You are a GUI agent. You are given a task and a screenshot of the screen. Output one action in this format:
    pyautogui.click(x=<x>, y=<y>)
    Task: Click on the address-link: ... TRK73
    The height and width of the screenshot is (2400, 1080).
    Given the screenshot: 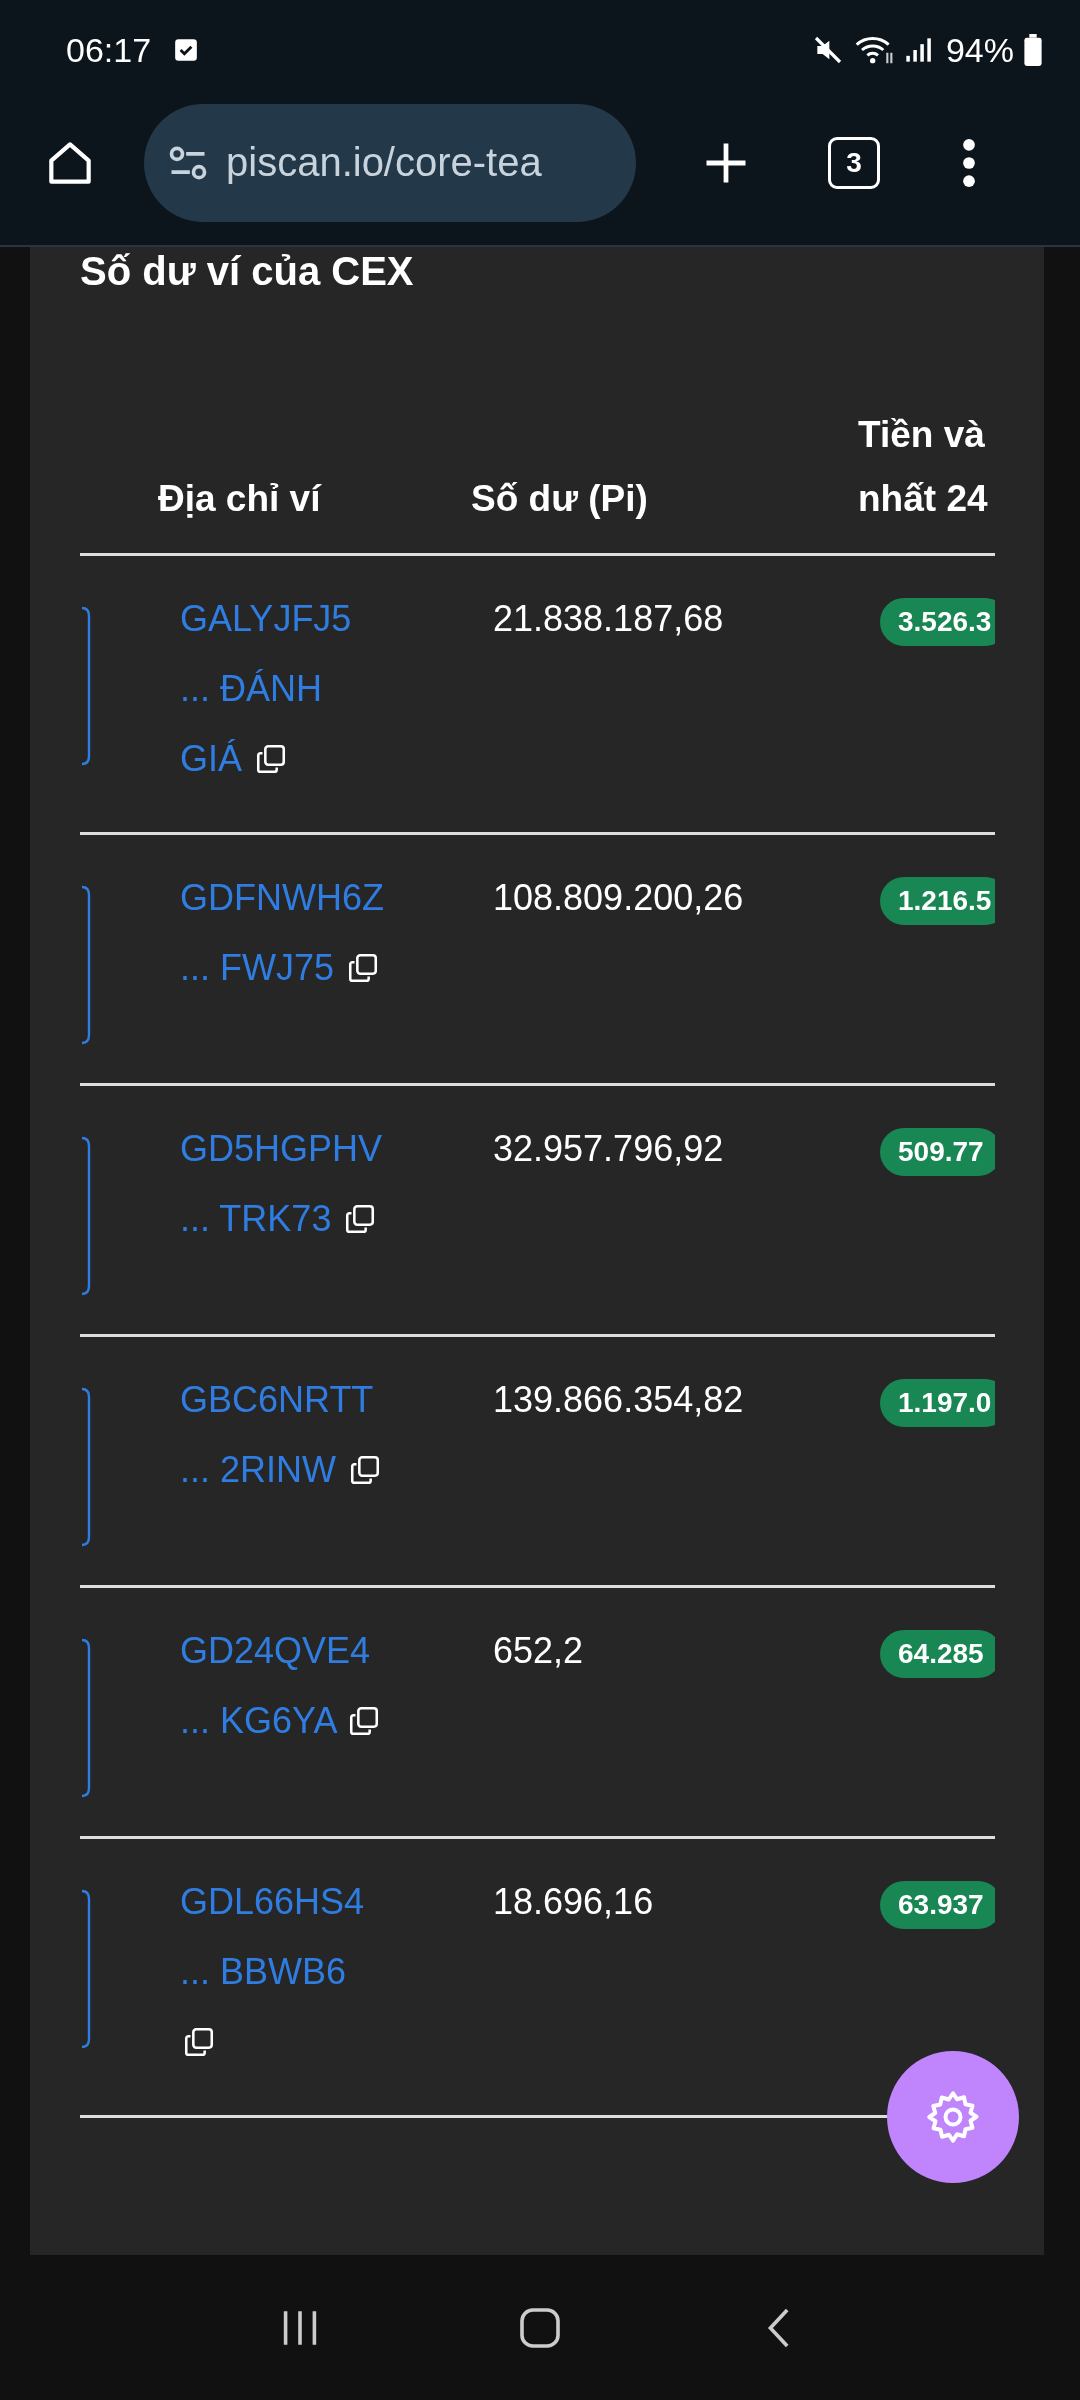 What is the action you would take?
    pyautogui.click(x=281, y=1219)
    